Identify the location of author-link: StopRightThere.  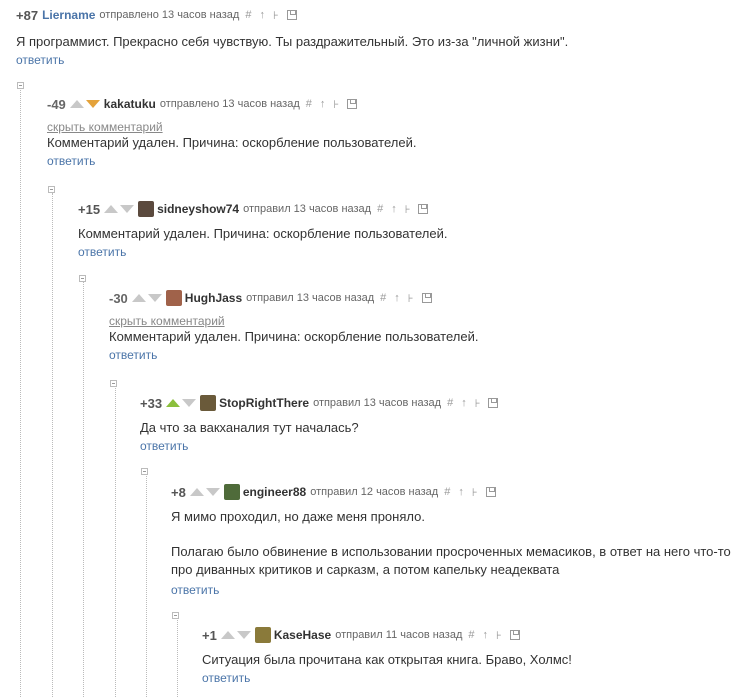
(264, 403).